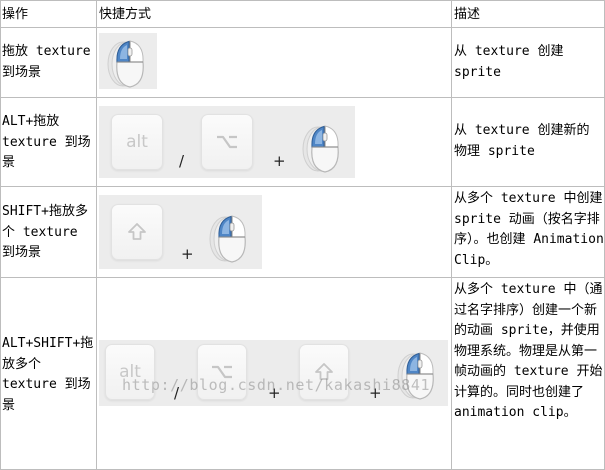 Image resolution: width=605 pixels, height=470 pixels. What do you see at coordinates (45, 232) in the screenshot?
I see `row3-action: SHIFT+拖放多个 texture 到场景` at bounding box center [45, 232].